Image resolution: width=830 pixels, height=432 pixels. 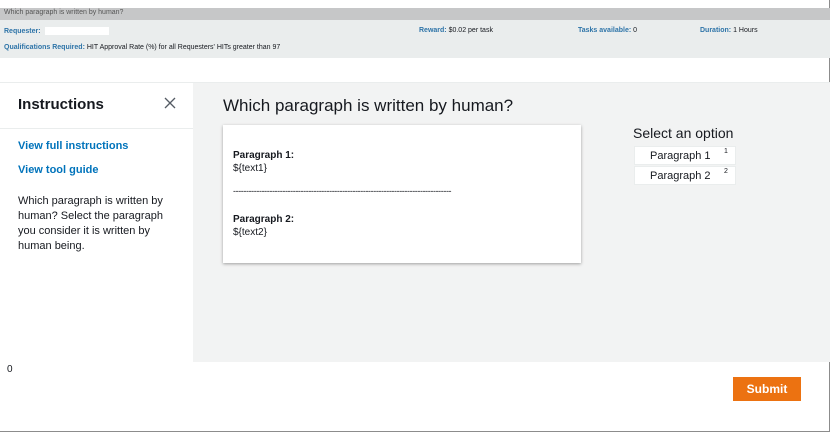 What do you see at coordinates (58, 170) in the screenshot?
I see `view-tool-guide-link: View tool guide` at bounding box center [58, 170].